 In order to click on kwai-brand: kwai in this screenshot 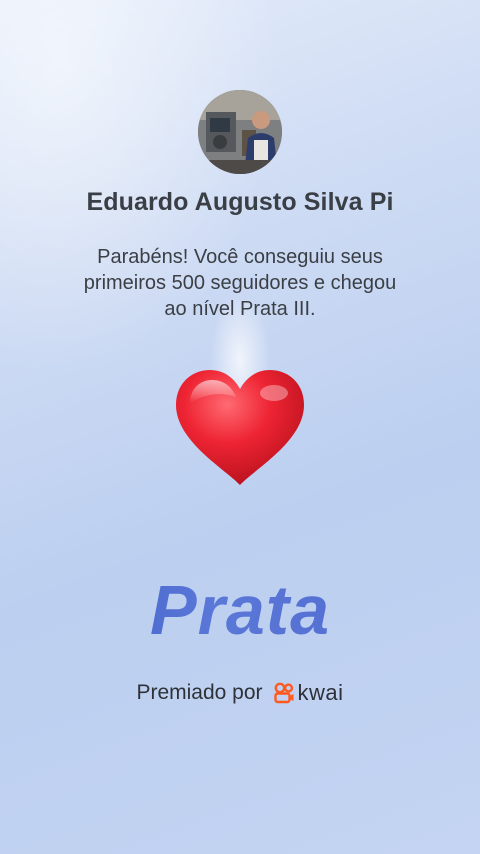, I will do `click(308, 693)`.